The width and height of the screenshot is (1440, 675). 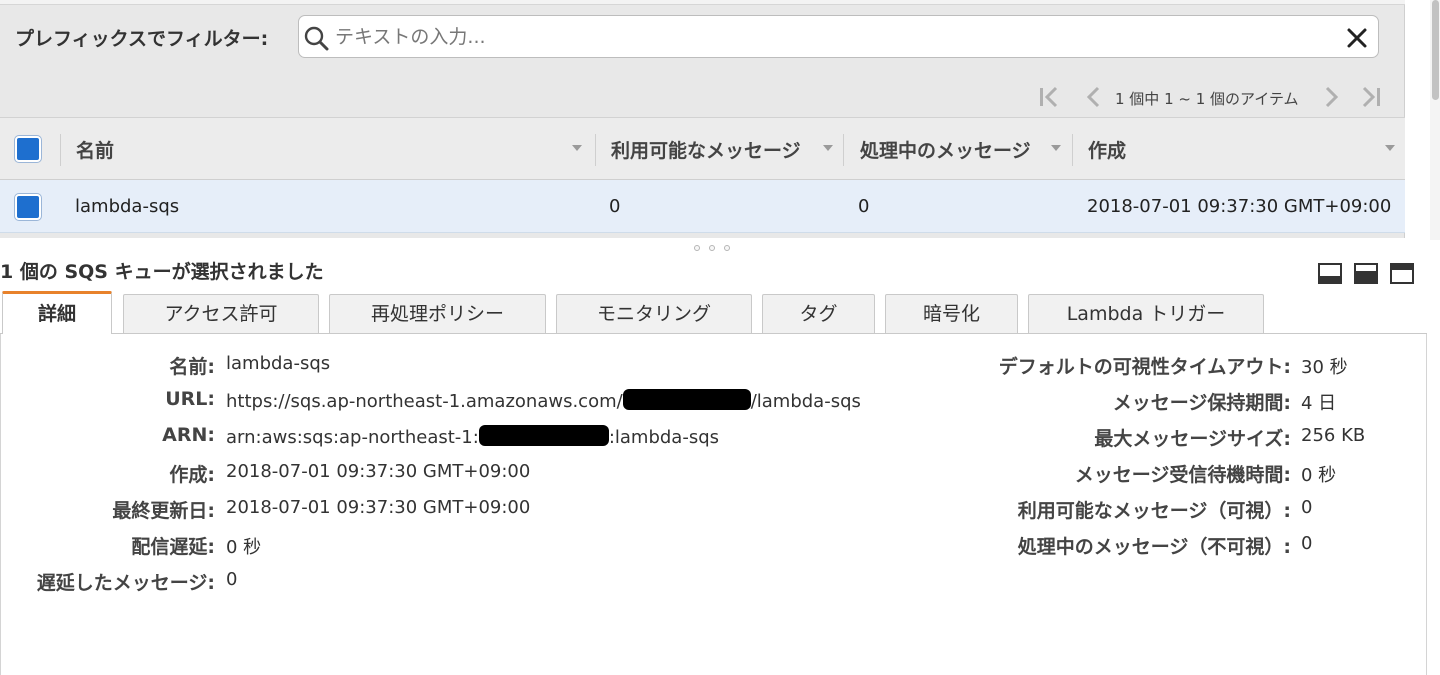 I want to click on maximize-panel-icon, so click(x=1330, y=273).